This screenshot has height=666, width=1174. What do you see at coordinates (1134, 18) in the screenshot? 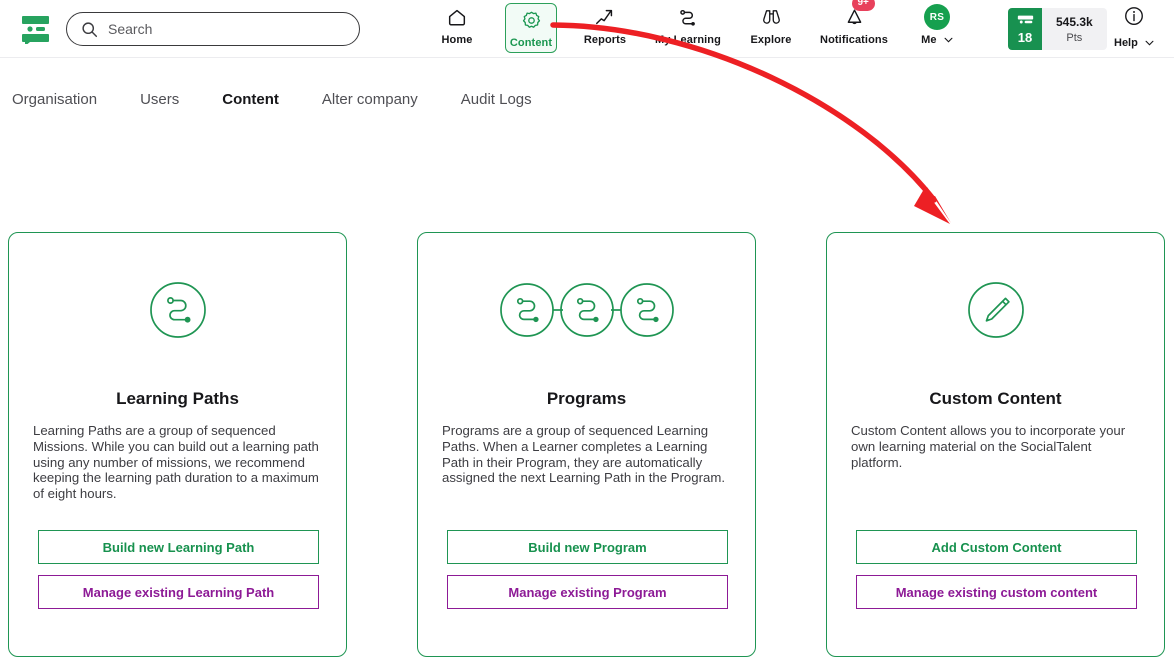
I see `info-icon` at bounding box center [1134, 18].